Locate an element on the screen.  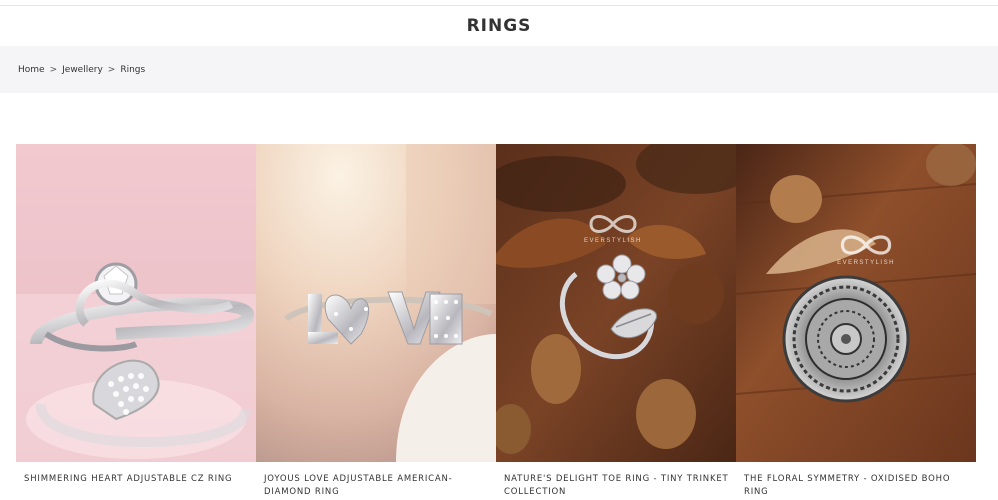
product-name: THE FLORAL SYMMETRY - OXIDISED BOHO RING is located at coordinates (856, 486).